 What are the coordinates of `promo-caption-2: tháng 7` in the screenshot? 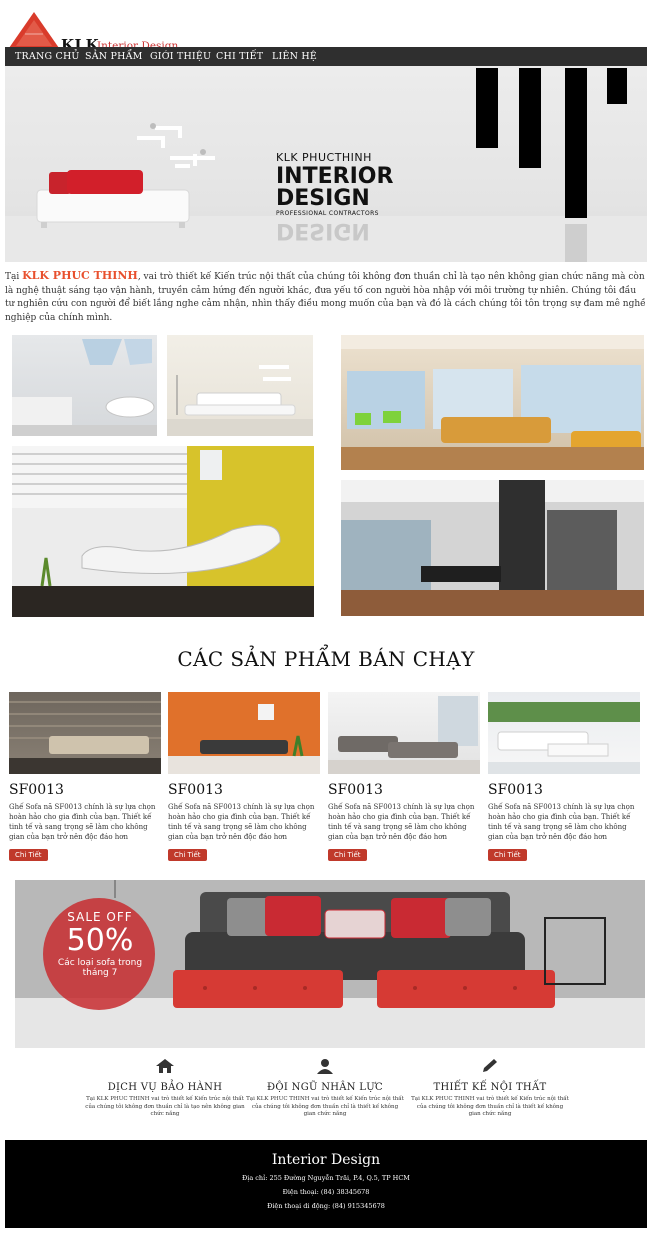 It's located at (100, 973).